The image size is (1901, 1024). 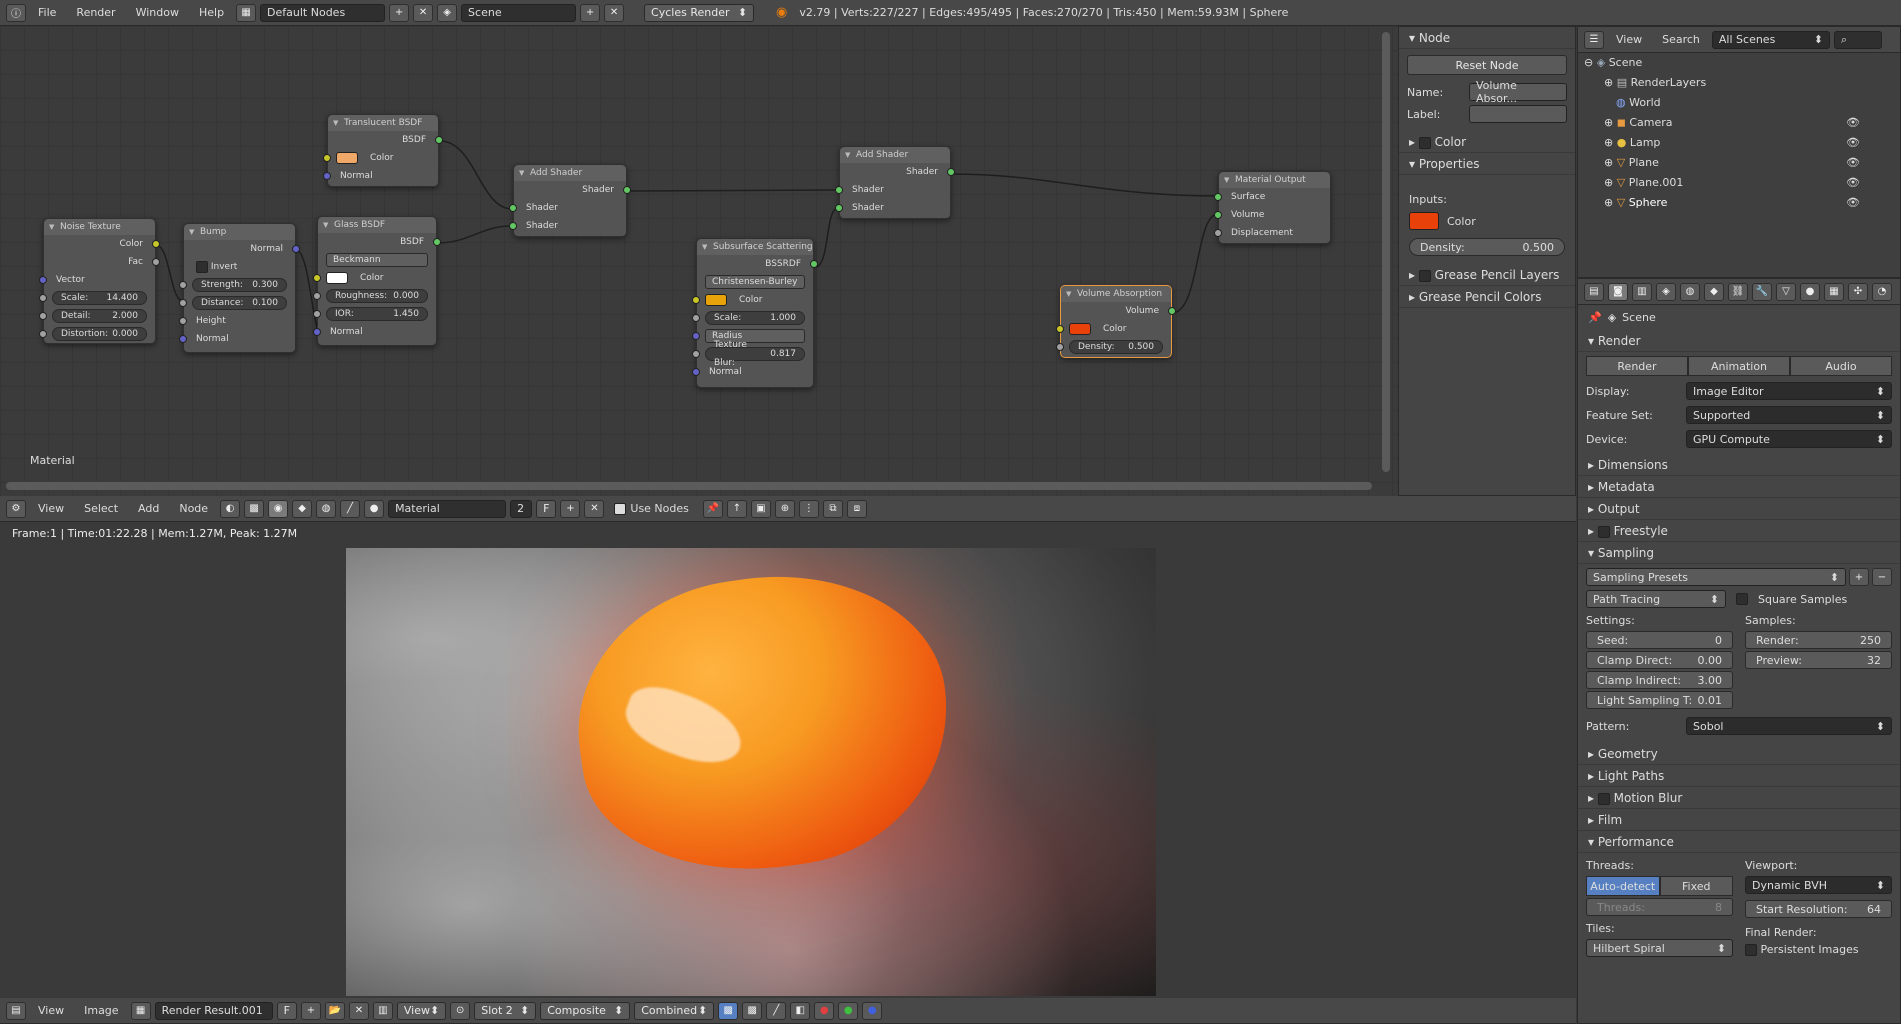 I want to click on pin-icon: 📌, so click(x=712, y=508).